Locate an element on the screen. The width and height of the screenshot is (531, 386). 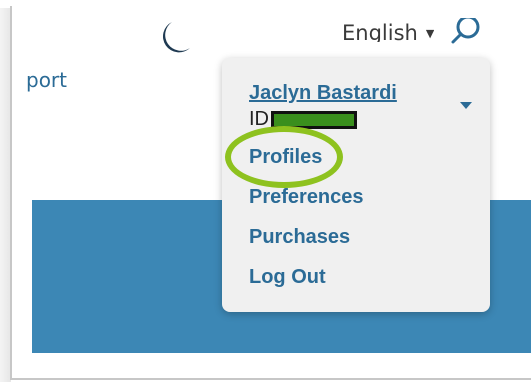
nav-link-support: port is located at coordinates (46, 80).